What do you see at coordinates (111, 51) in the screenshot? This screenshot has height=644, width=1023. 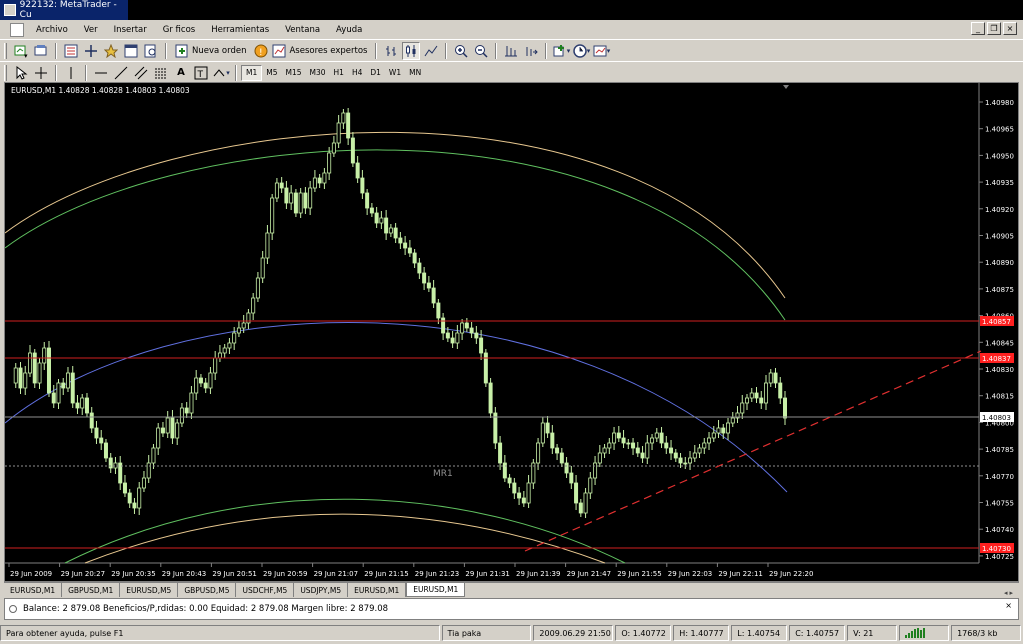 I see `navigator-button` at bounding box center [111, 51].